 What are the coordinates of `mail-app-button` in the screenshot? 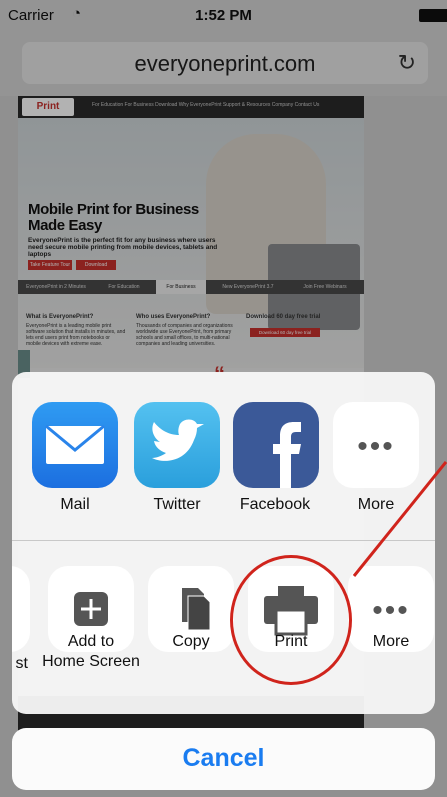 It's located at (75, 445).